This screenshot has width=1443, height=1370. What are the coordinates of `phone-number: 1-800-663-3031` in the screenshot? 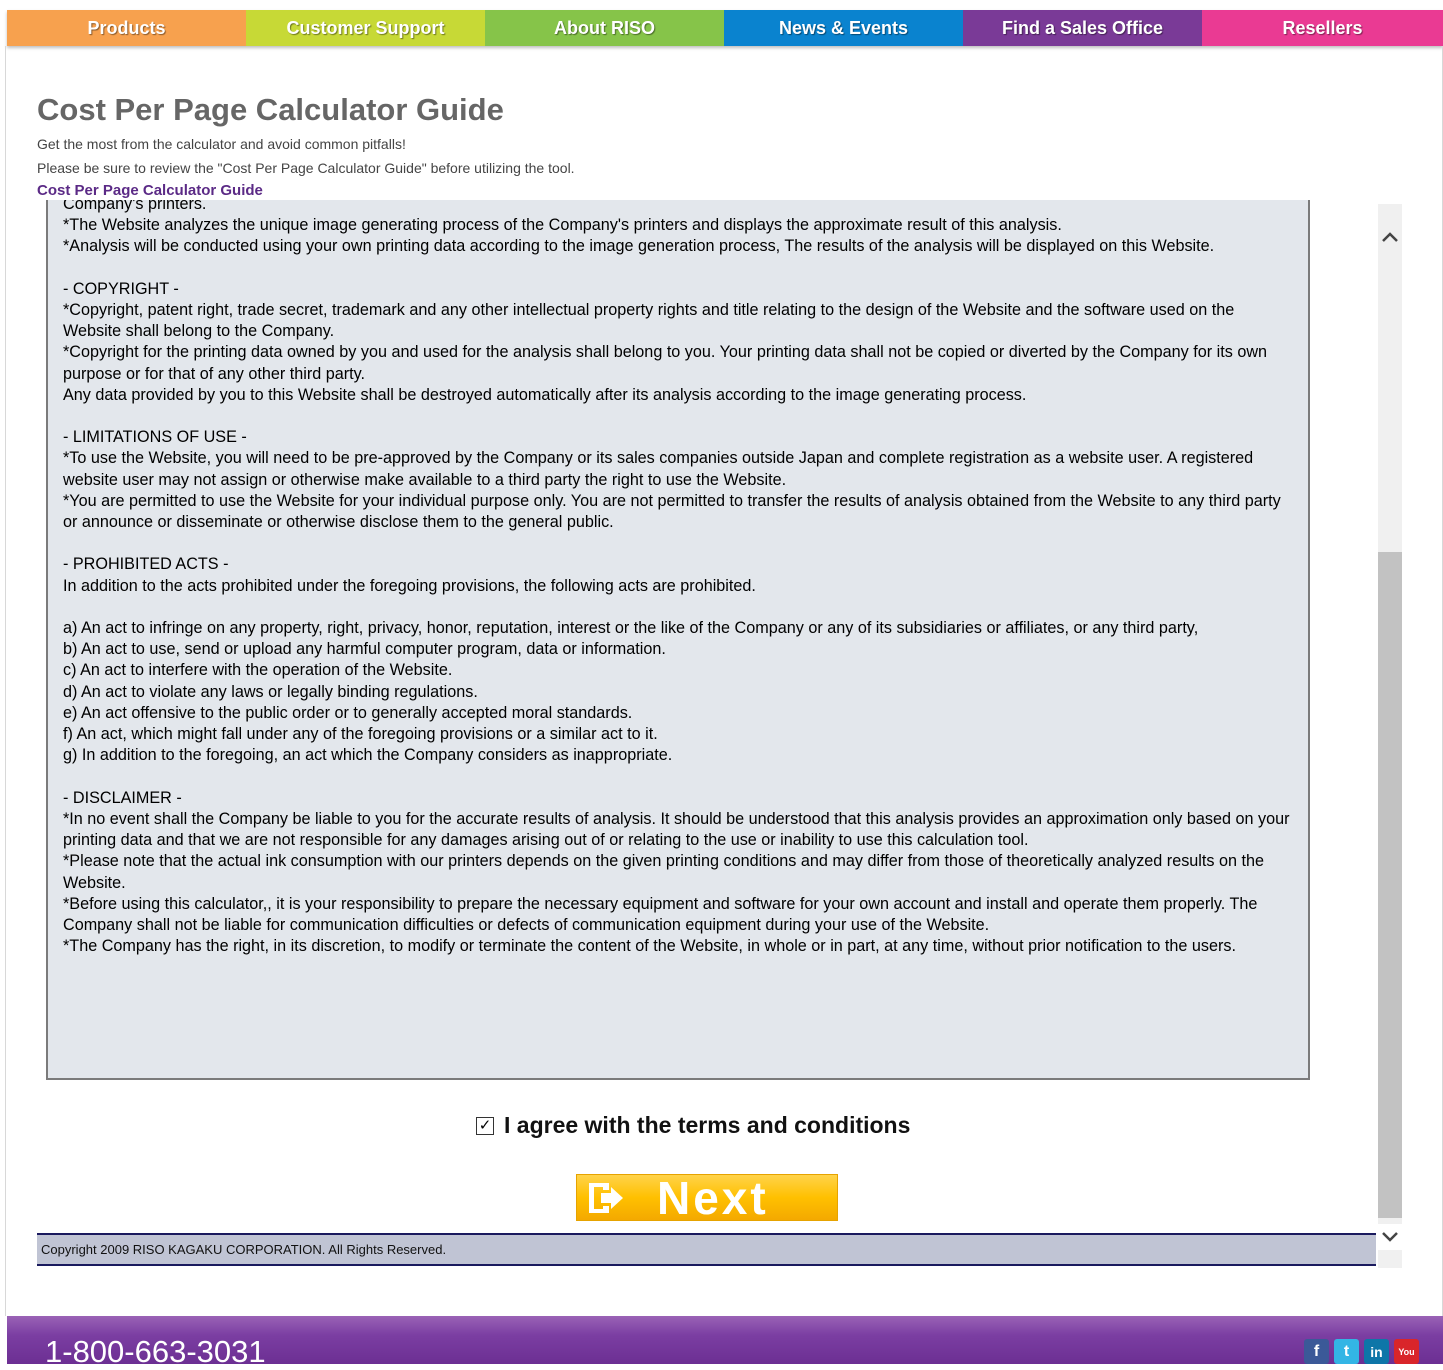 It's located at (155, 1351).